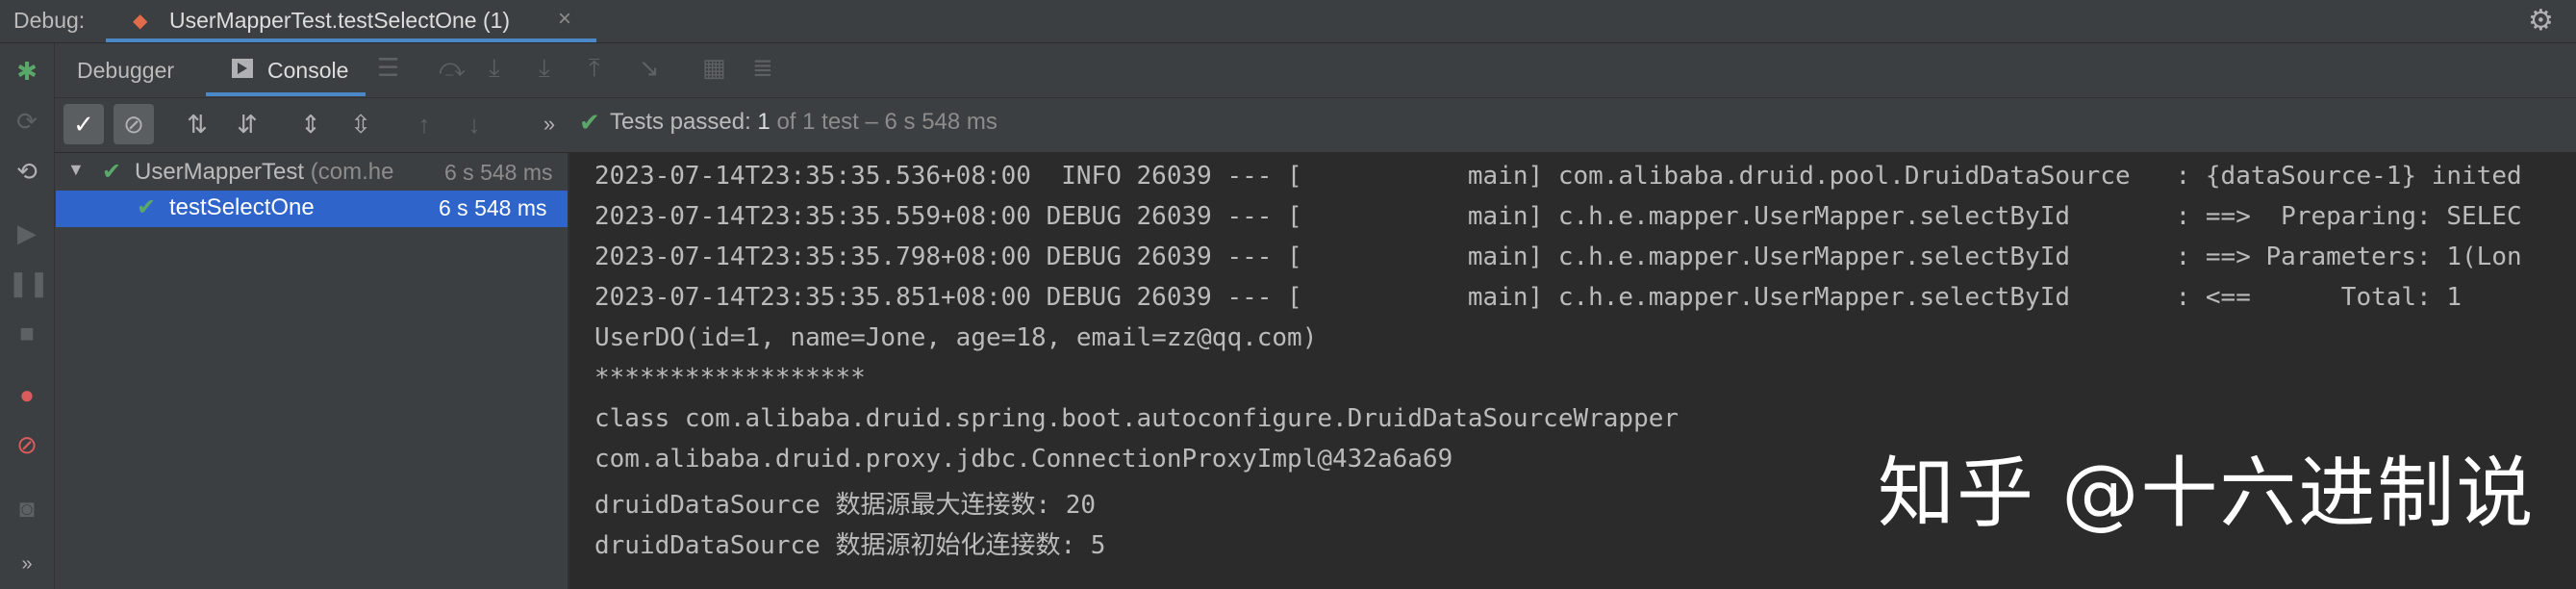 The image size is (2576, 589). What do you see at coordinates (887, 122) in the screenshot?
I see `status-summary: of 1 test – 6 s 548 ms` at bounding box center [887, 122].